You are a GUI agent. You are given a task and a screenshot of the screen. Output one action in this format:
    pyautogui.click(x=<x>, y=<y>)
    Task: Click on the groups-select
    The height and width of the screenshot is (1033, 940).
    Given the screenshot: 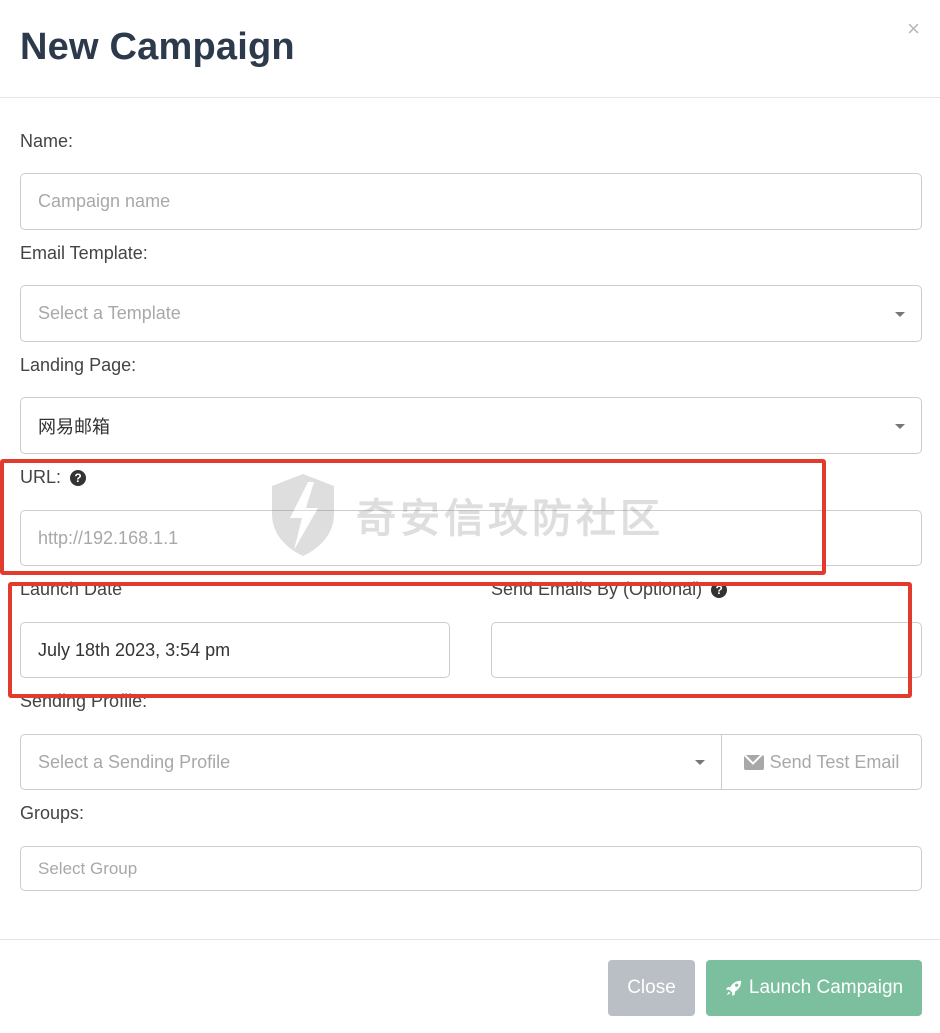 What is the action you would take?
    pyautogui.click(x=471, y=868)
    